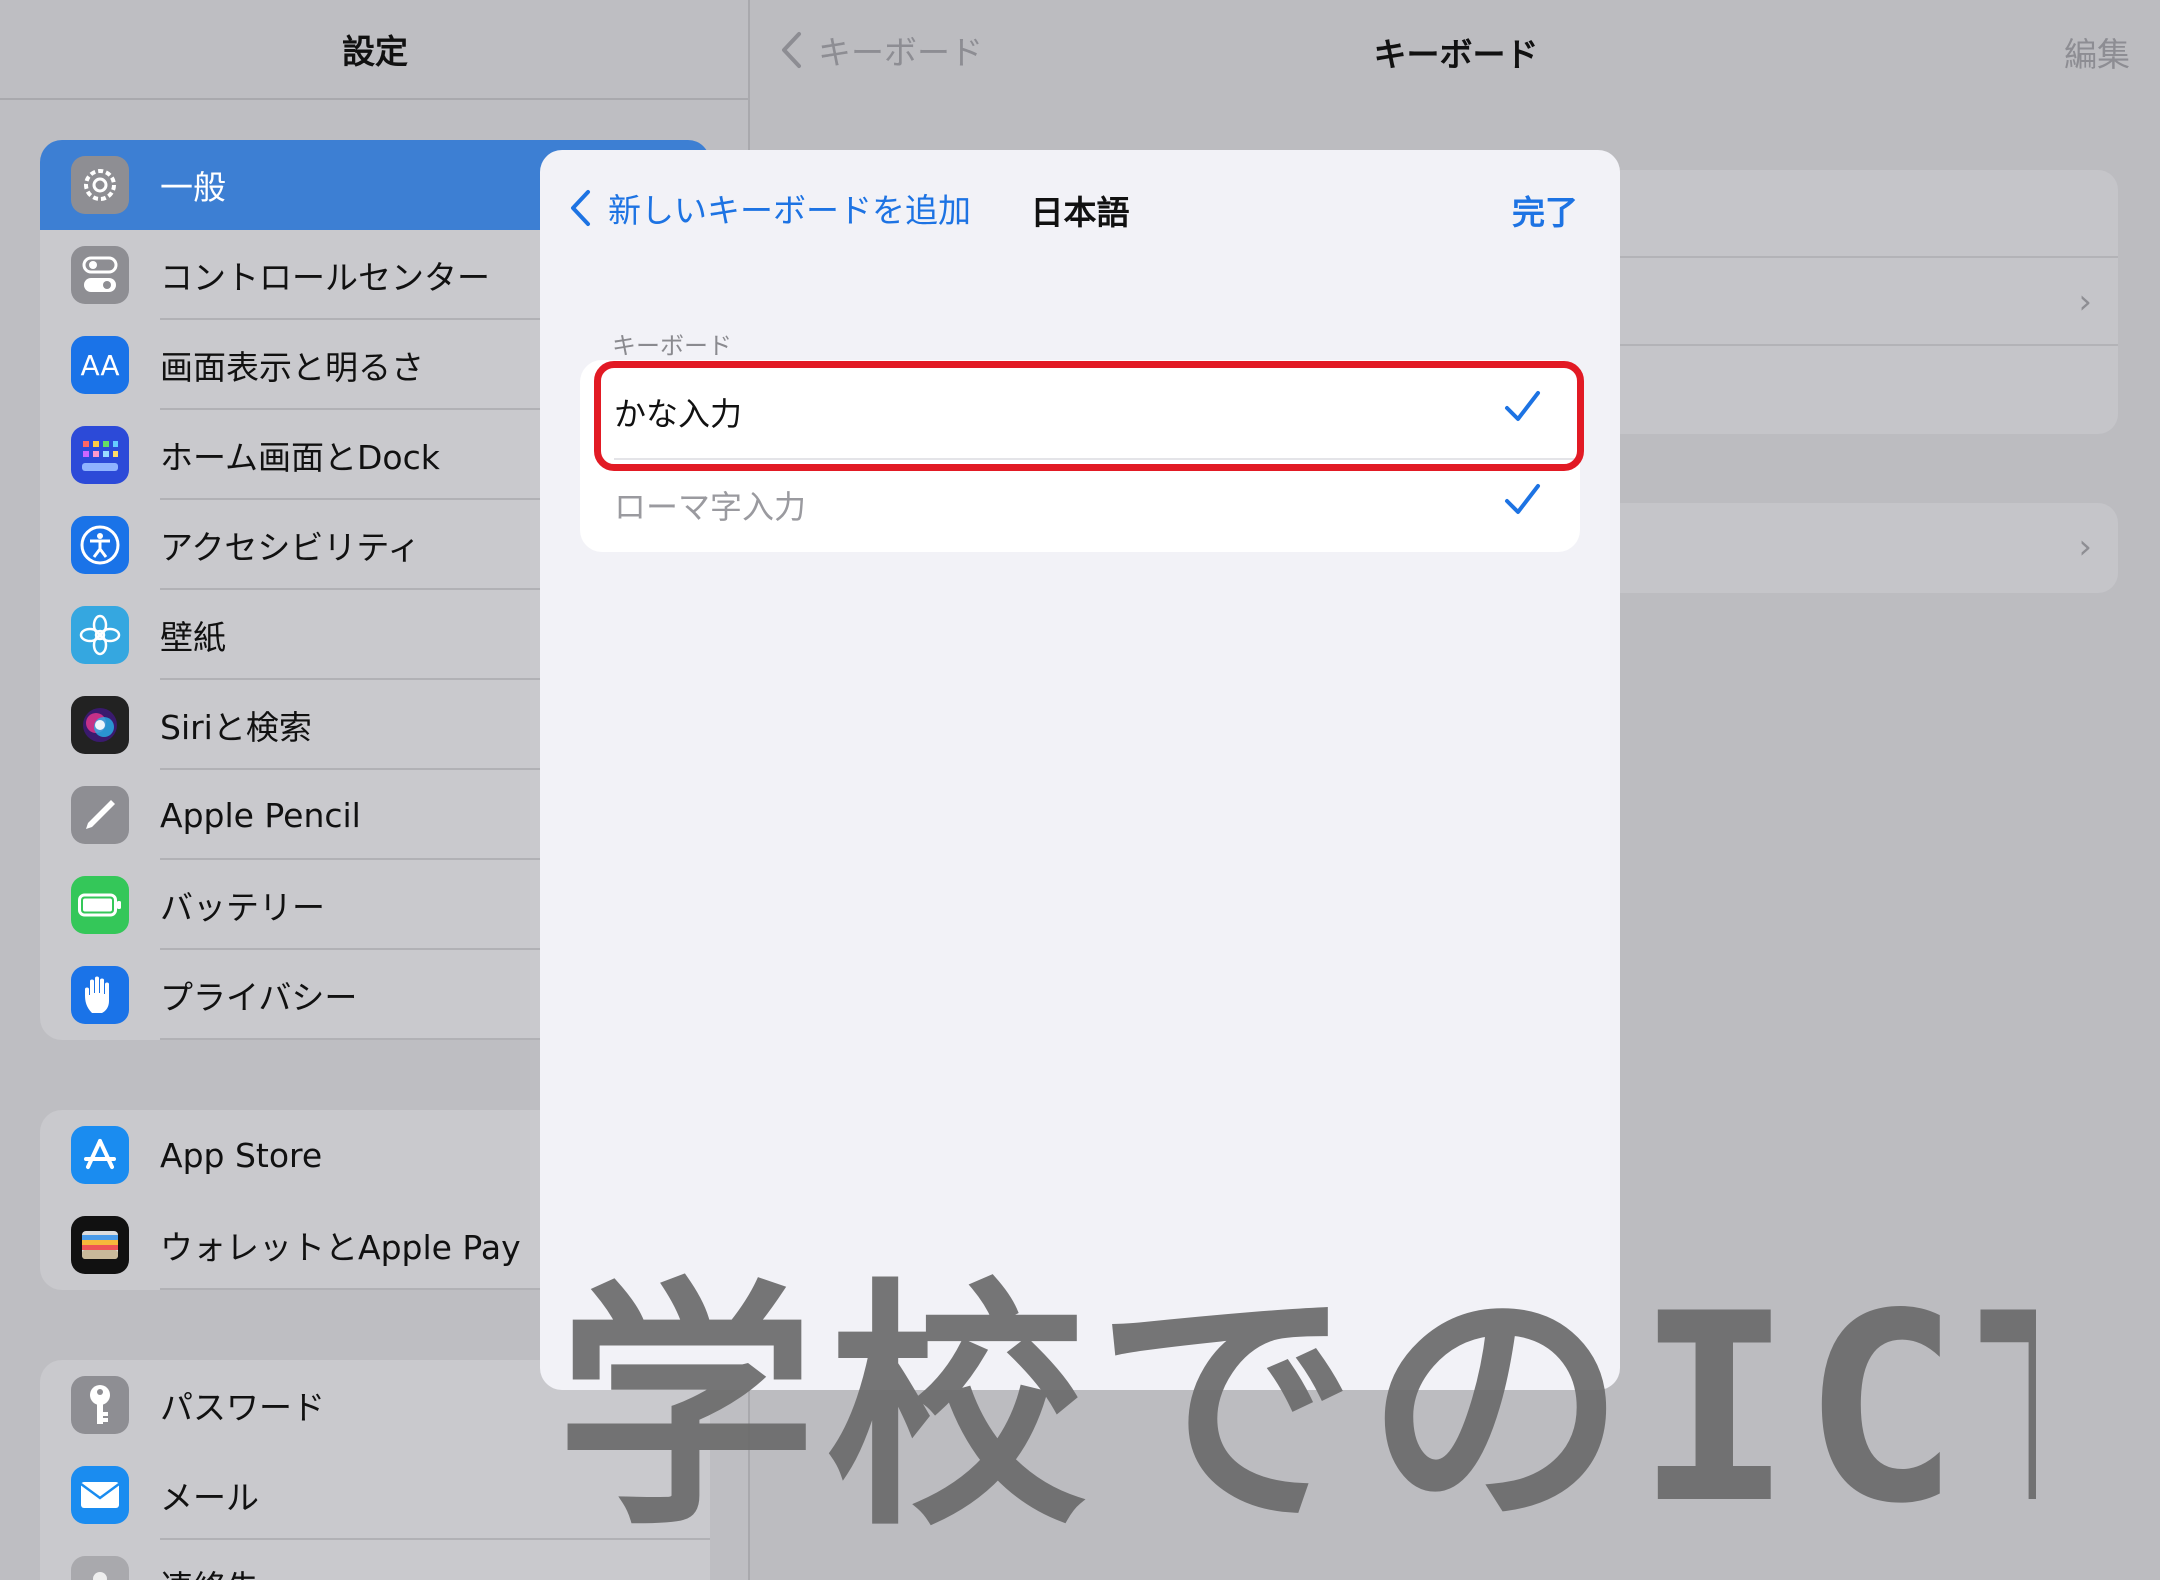  Describe the element at coordinates (1089, 416) in the screenshot. I see `annotation-highlight-box` at that location.